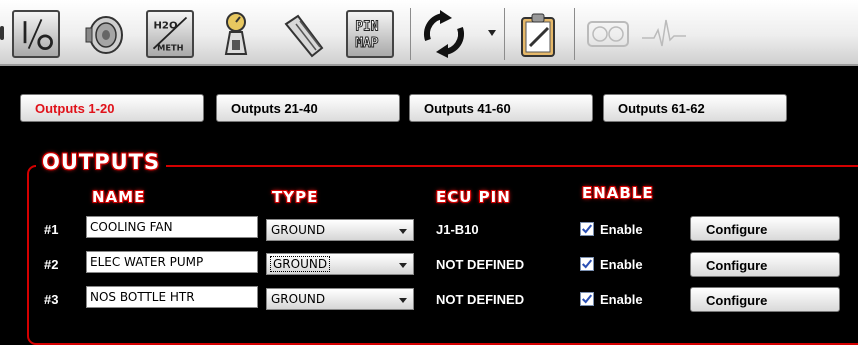 Image resolution: width=858 pixels, height=345 pixels. Describe the element at coordinates (104, 34) in the screenshot. I see `sensor-icon` at that location.